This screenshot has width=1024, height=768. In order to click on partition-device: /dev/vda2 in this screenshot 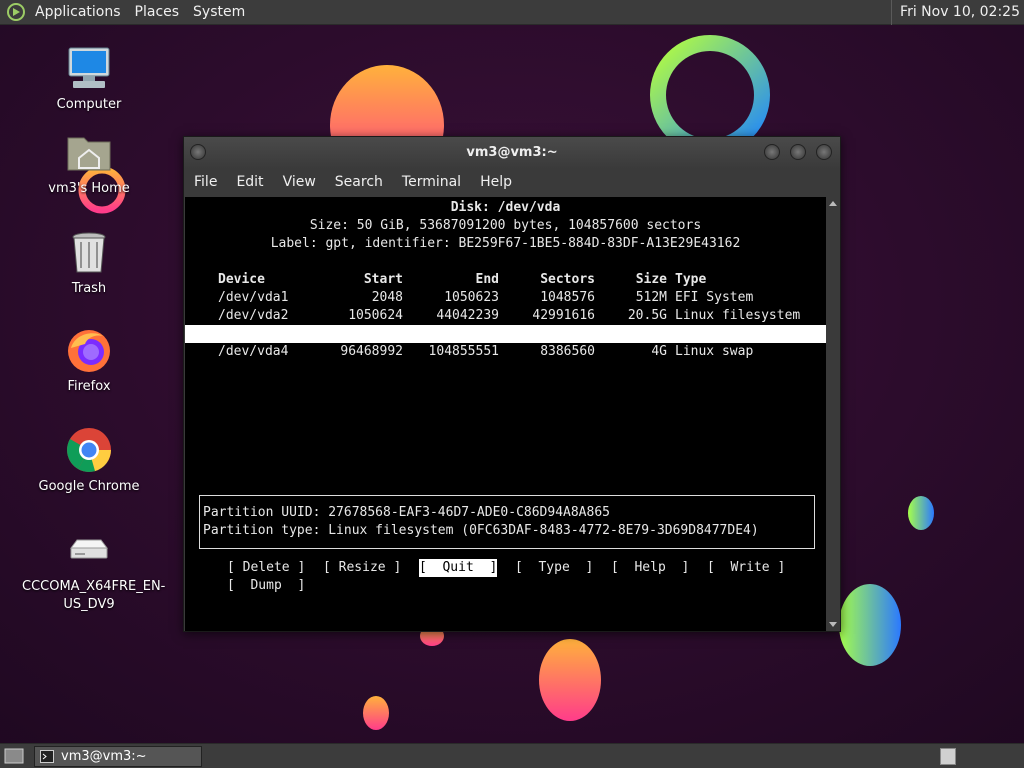, I will do `click(253, 315)`.